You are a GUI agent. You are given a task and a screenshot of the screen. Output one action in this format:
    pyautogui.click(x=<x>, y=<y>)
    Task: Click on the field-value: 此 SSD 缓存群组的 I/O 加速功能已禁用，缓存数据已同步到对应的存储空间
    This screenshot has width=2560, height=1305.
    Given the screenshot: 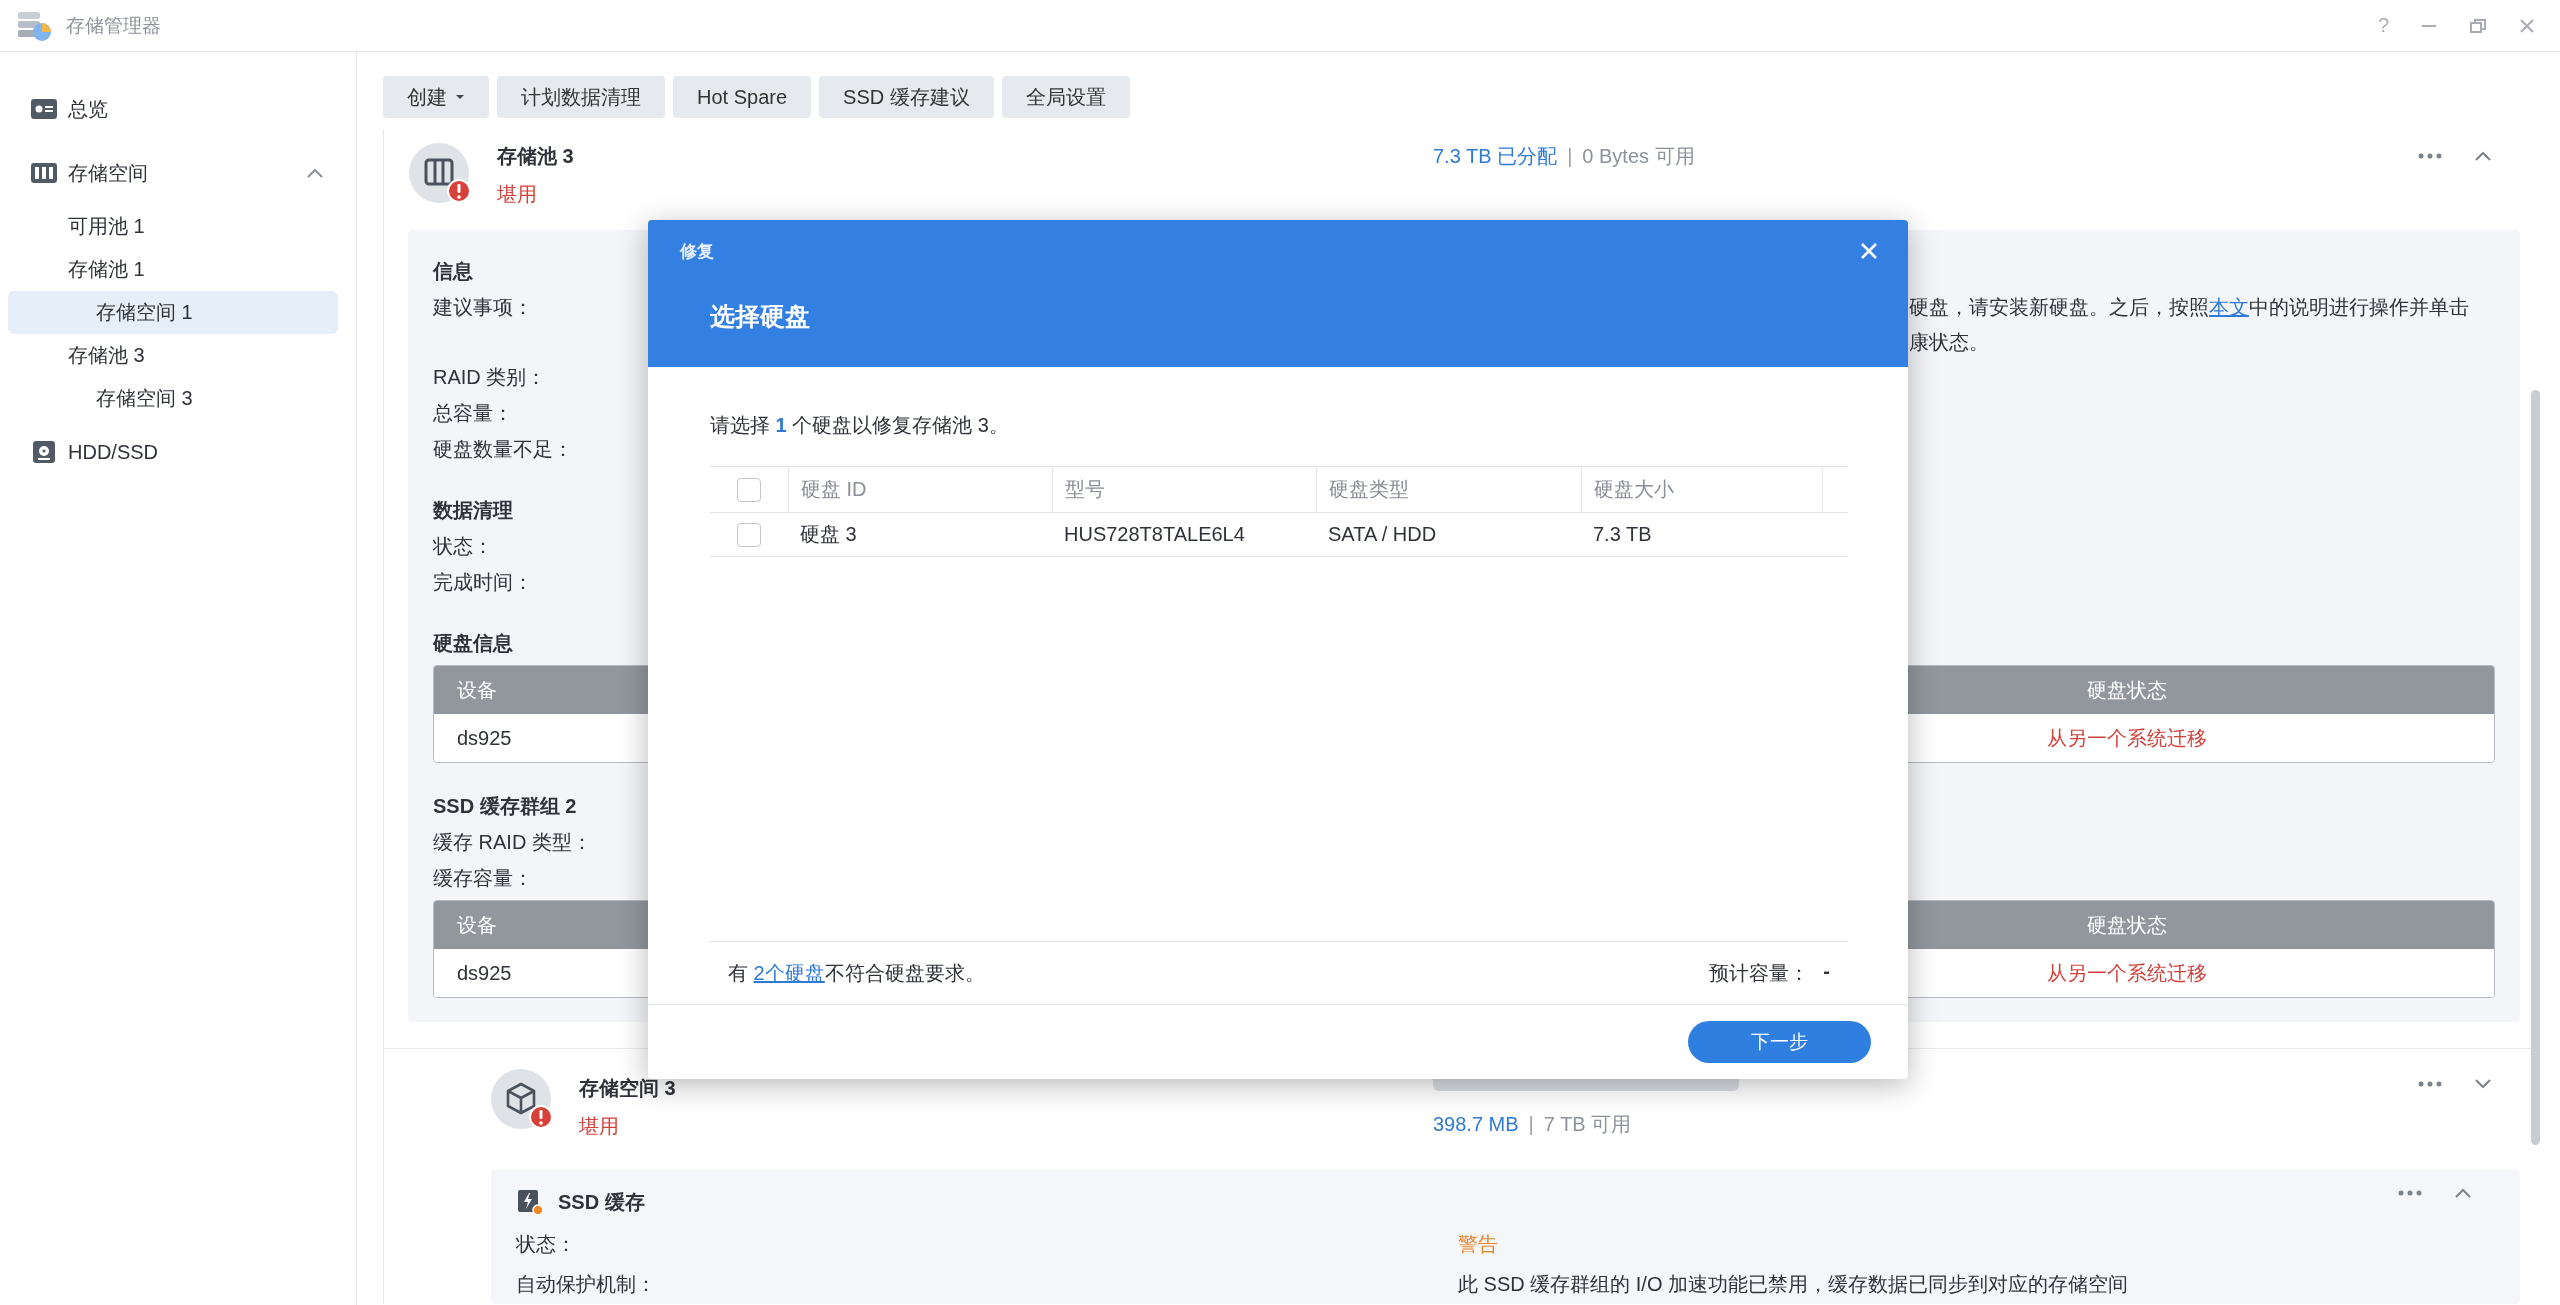 What is the action you would take?
    pyautogui.click(x=1793, y=1284)
    